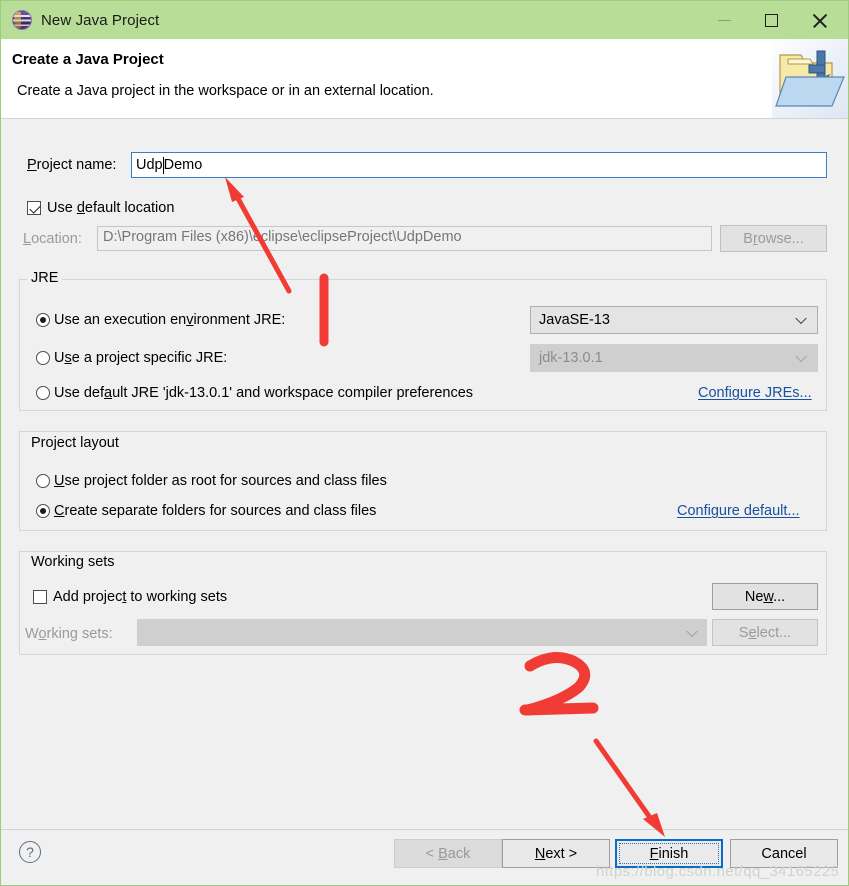 Image resolution: width=849 pixels, height=886 pixels. Describe the element at coordinates (45, 278) in the screenshot. I see `jre-group-title: JRE` at that location.